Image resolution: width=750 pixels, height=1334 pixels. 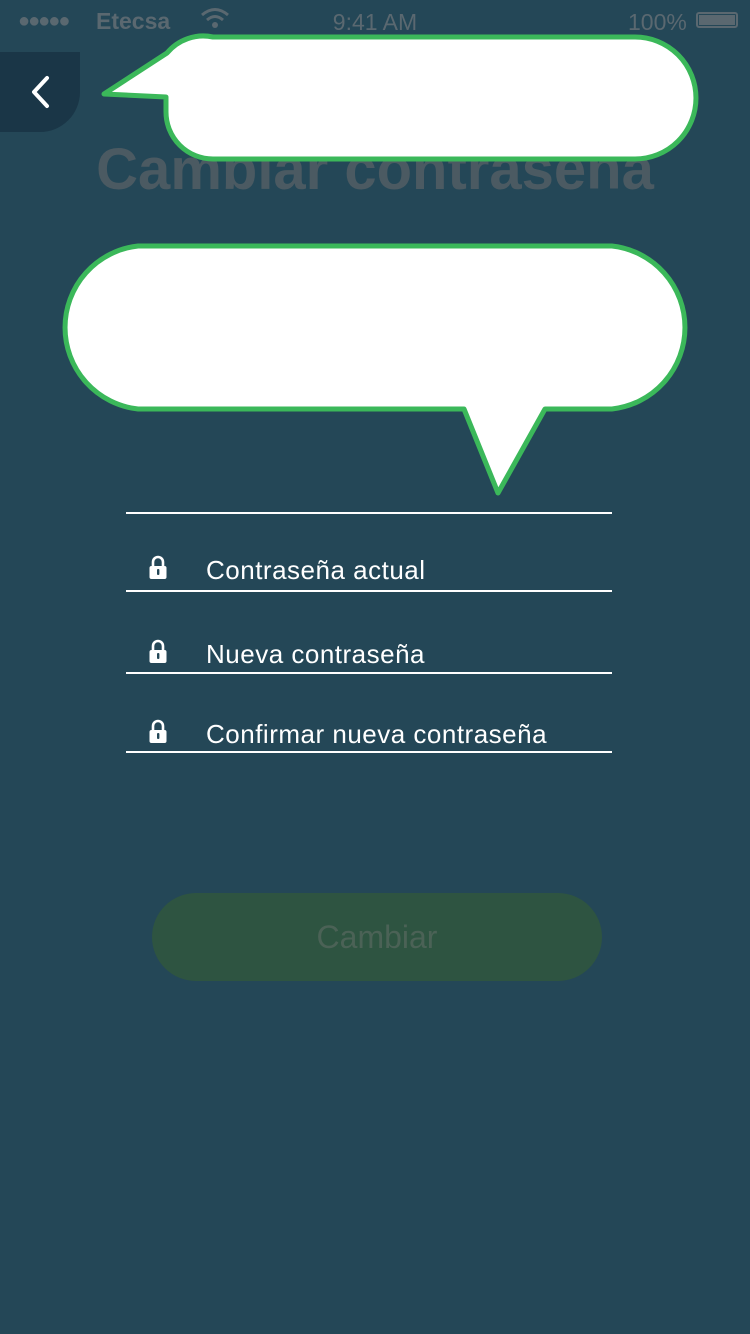 I want to click on current-password-placeholder: Contraseña actual, so click(x=316, y=570).